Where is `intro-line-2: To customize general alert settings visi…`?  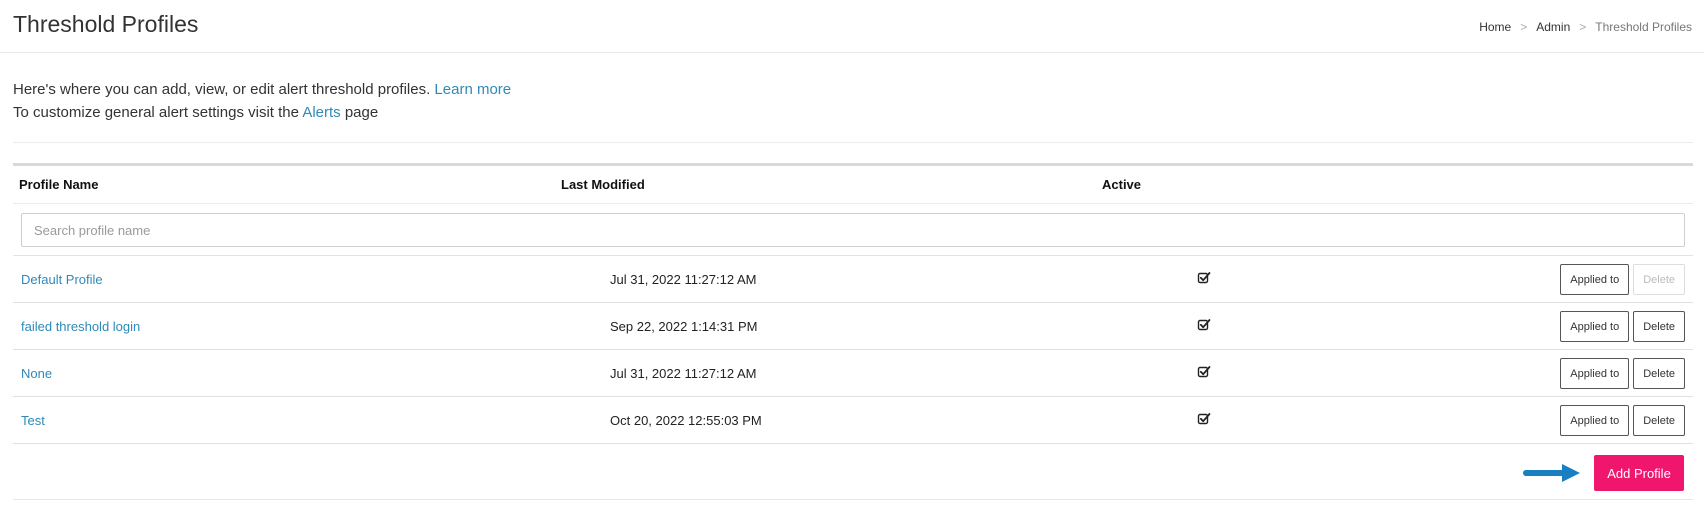
intro-line-2: To customize general alert settings visi… is located at coordinates (262, 112).